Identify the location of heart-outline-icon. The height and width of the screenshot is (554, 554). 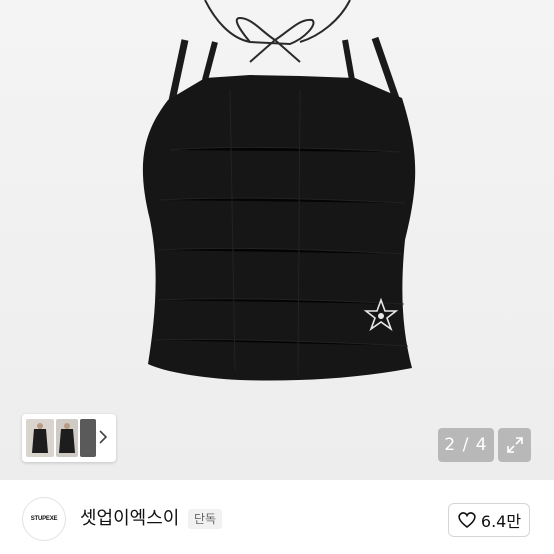
(467, 520).